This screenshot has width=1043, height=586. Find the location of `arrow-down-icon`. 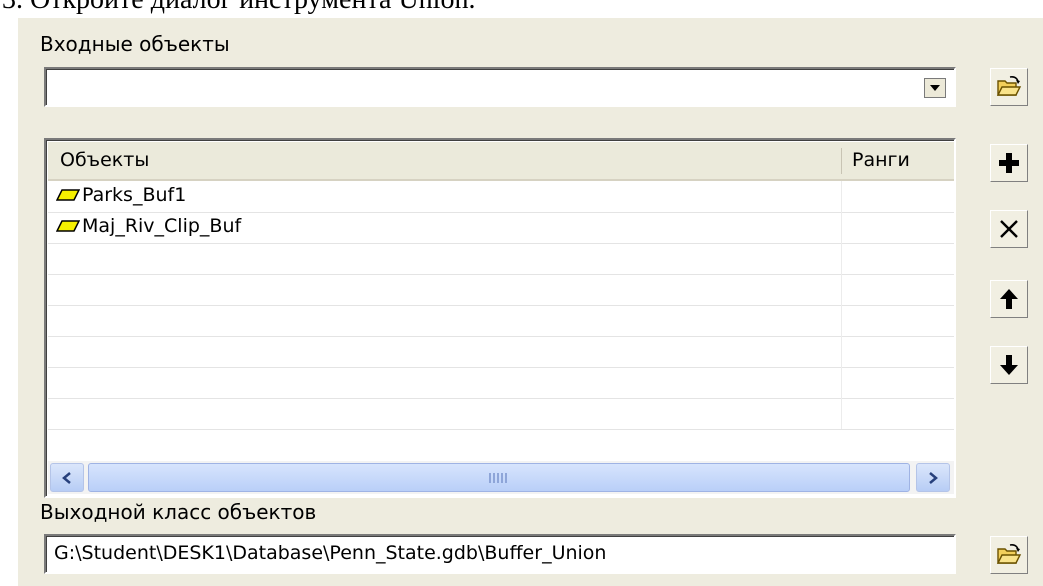

arrow-down-icon is located at coordinates (1009, 365).